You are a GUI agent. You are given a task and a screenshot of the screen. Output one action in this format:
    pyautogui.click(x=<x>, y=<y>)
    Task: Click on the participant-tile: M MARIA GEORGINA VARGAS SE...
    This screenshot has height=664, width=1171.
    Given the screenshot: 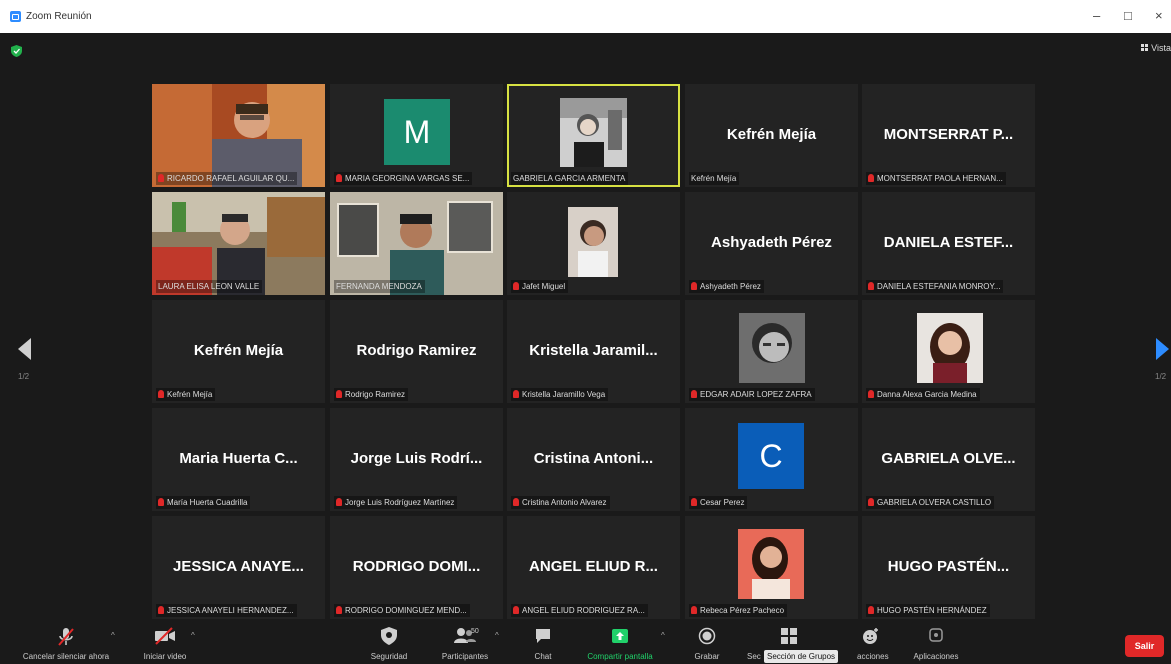 What is the action you would take?
    pyautogui.click(x=416, y=135)
    